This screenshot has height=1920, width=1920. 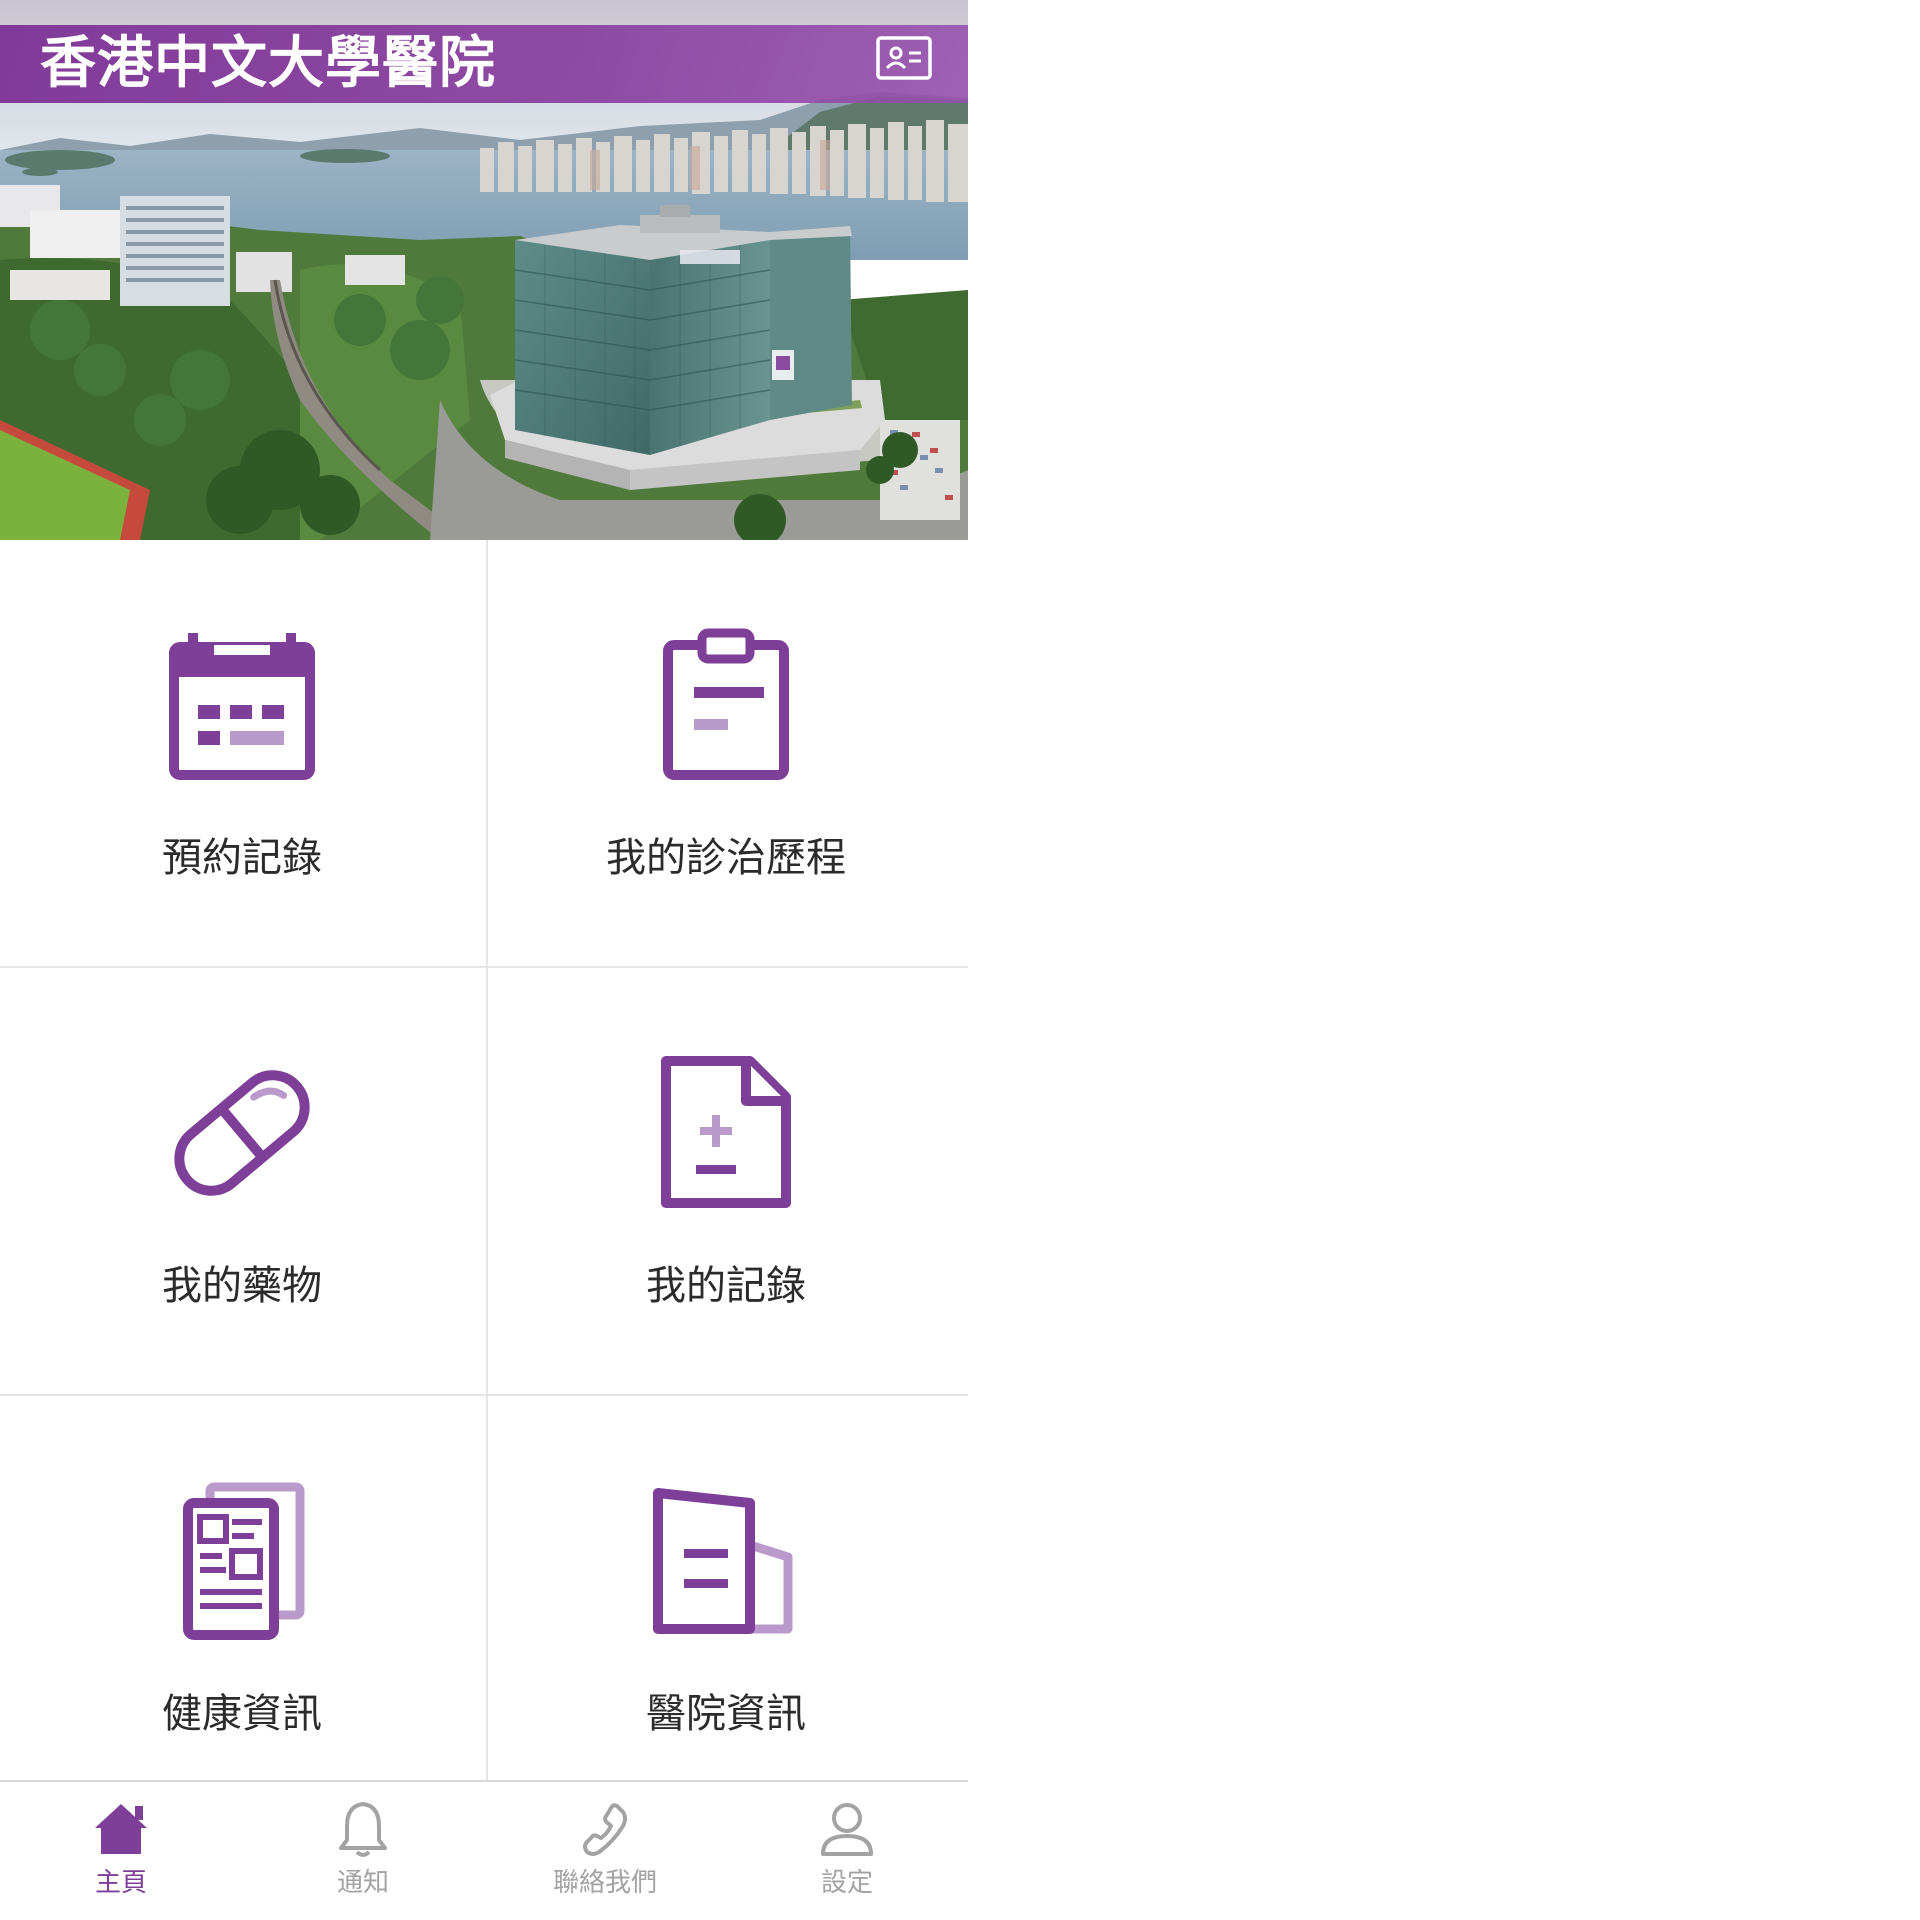 I want to click on tile-appointment-records: 預約記錄, so click(x=242, y=753).